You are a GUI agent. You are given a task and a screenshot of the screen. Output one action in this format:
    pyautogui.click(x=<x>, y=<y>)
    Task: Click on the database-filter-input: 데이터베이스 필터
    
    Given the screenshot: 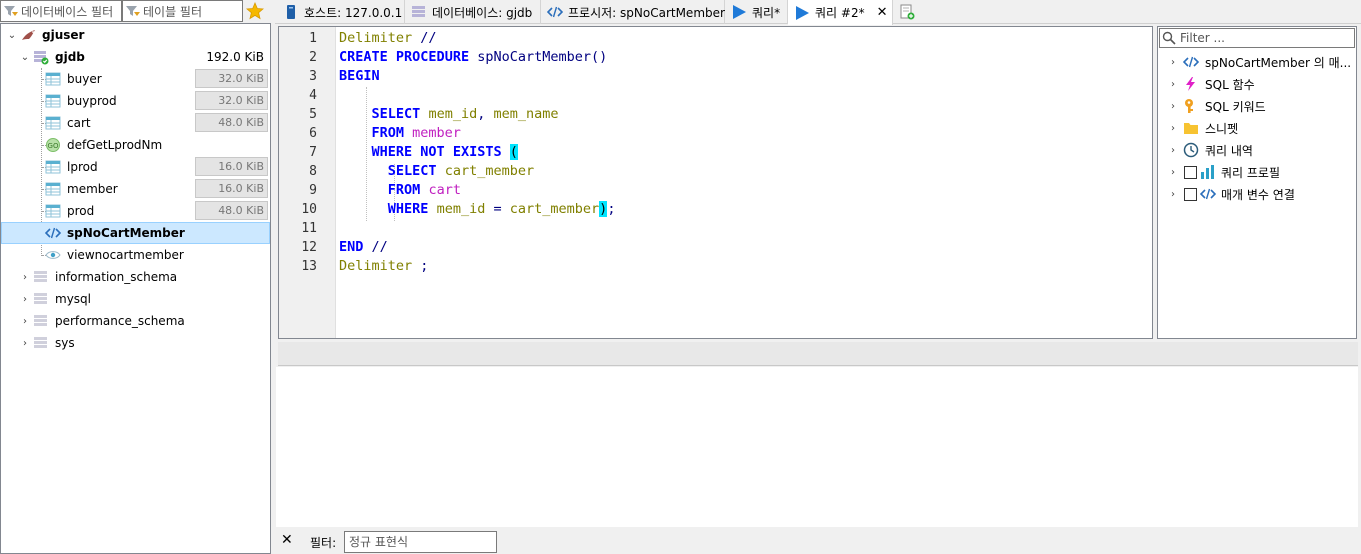 What is the action you would take?
    pyautogui.click(x=61, y=11)
    